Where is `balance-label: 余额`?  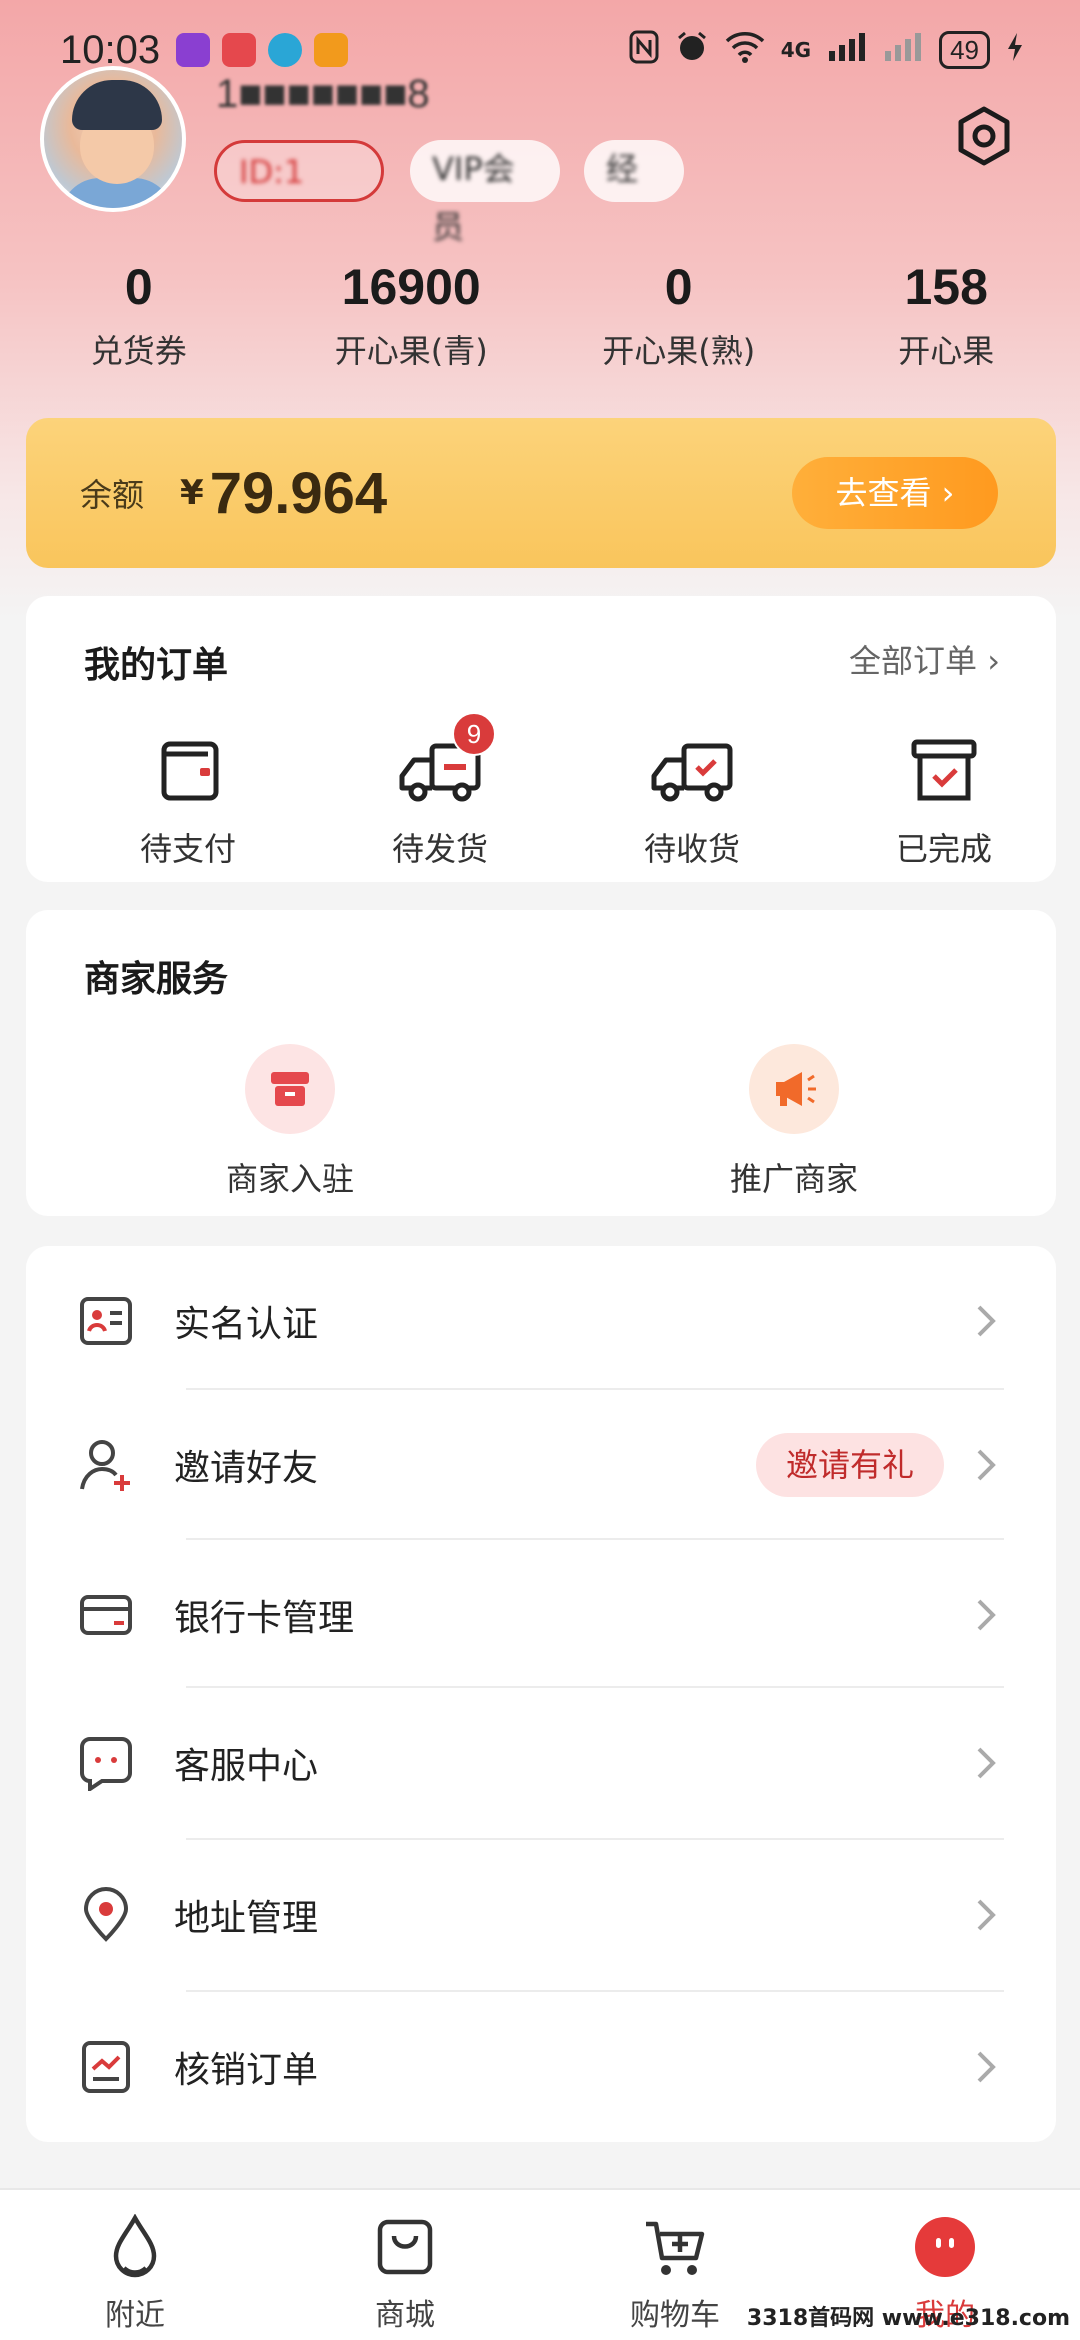 balance-label: 余额 is located at coordinates (112, 495).